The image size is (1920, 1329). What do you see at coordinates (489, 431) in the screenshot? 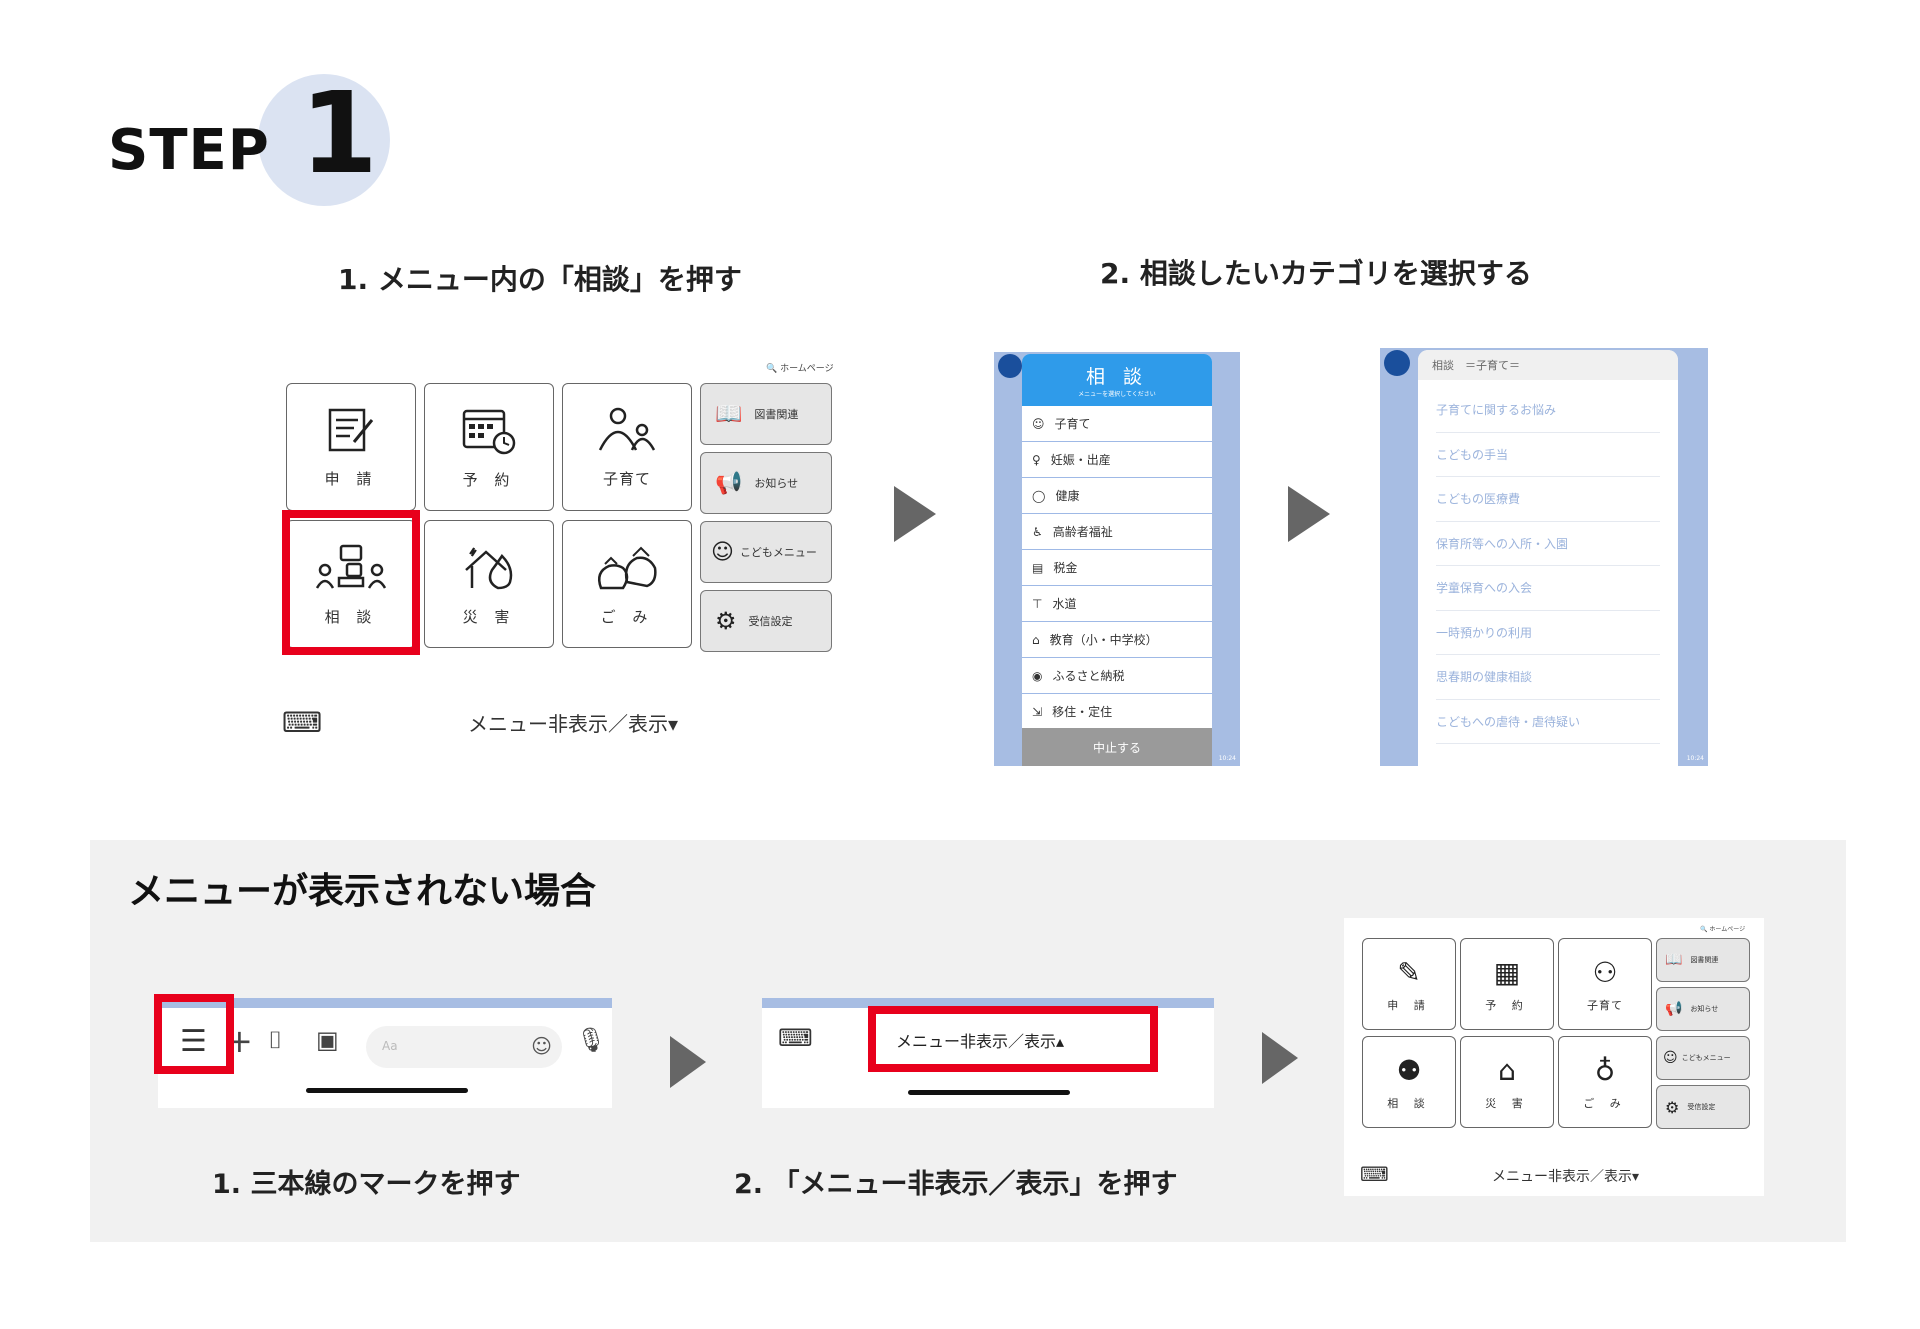
I see `calendar-clock-icon` at bounding box center [489, 431].